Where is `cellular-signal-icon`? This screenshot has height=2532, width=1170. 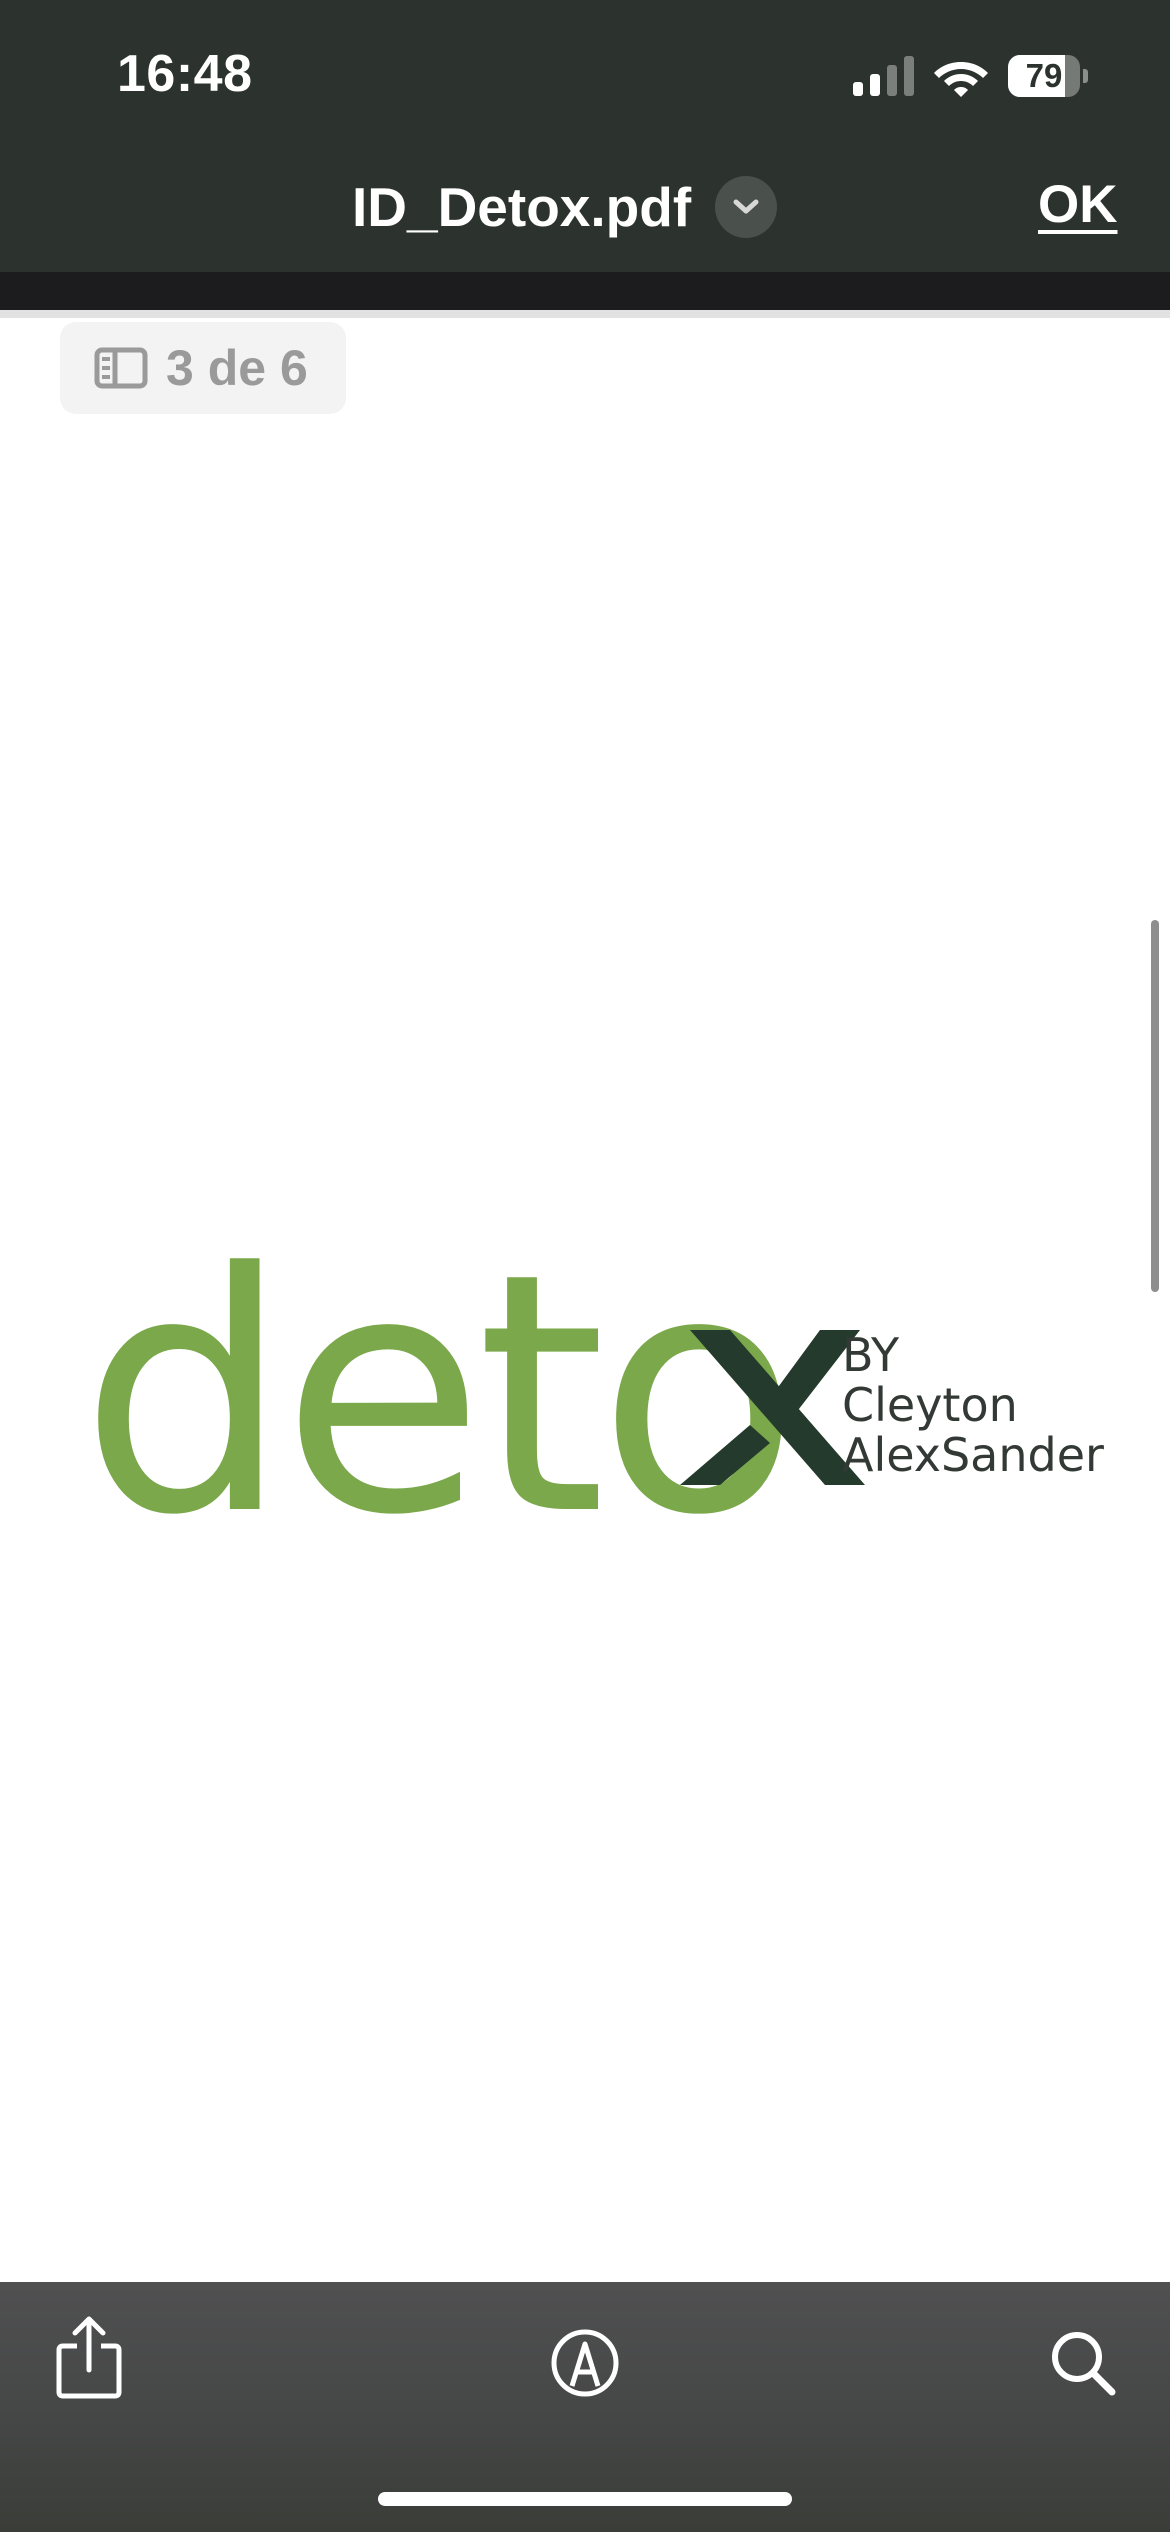
cellular-signal-icon is located at coordinates (883, 76).